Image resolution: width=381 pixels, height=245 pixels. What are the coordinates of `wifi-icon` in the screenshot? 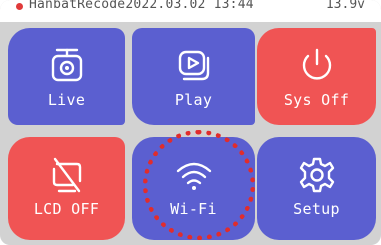 It's located at (193, 176).